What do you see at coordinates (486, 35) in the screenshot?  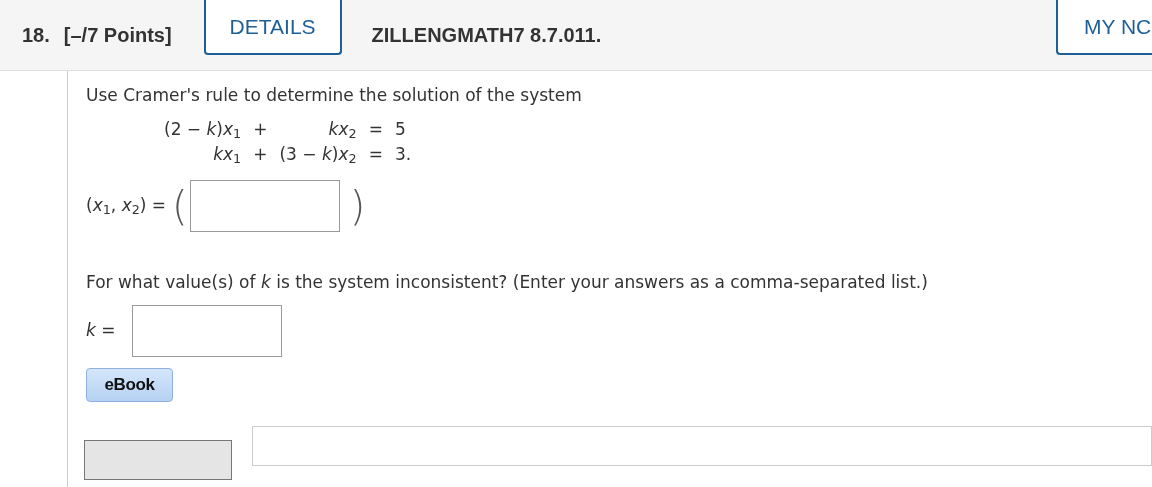 I see `problem-id: ZILLENGMATH7 8.7.011.` at bounding box center [486, 35].